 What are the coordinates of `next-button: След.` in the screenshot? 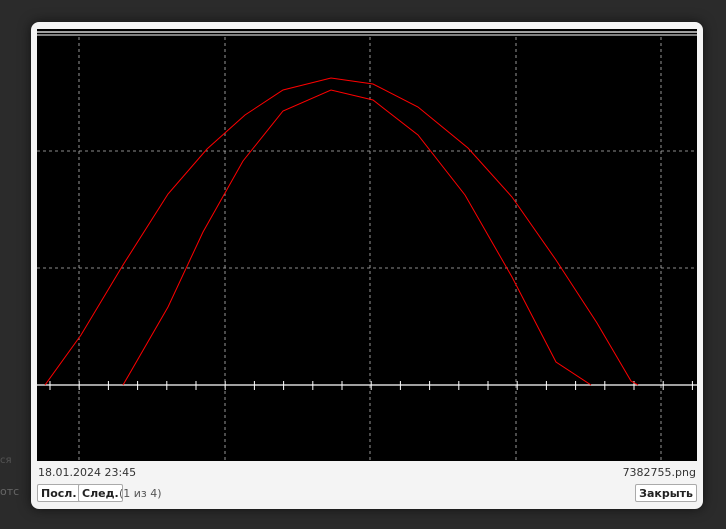 It's located at (100, 493).